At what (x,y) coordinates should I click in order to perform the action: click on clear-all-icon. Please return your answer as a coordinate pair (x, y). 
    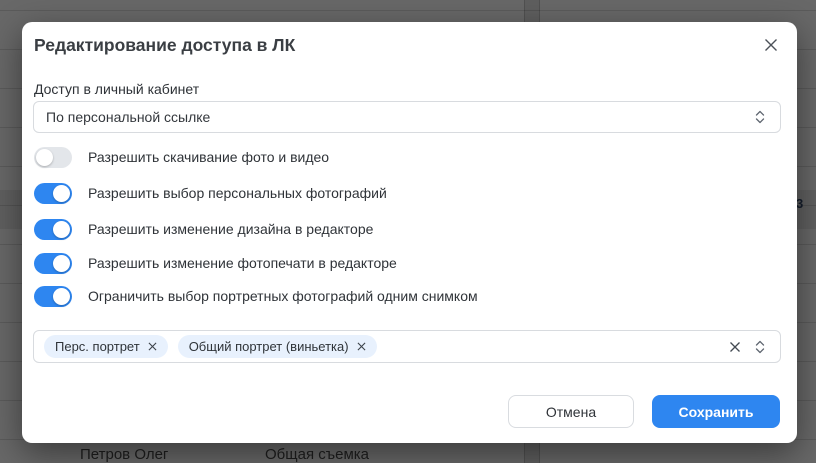
    Looking at the image, I should click on (735, 347).